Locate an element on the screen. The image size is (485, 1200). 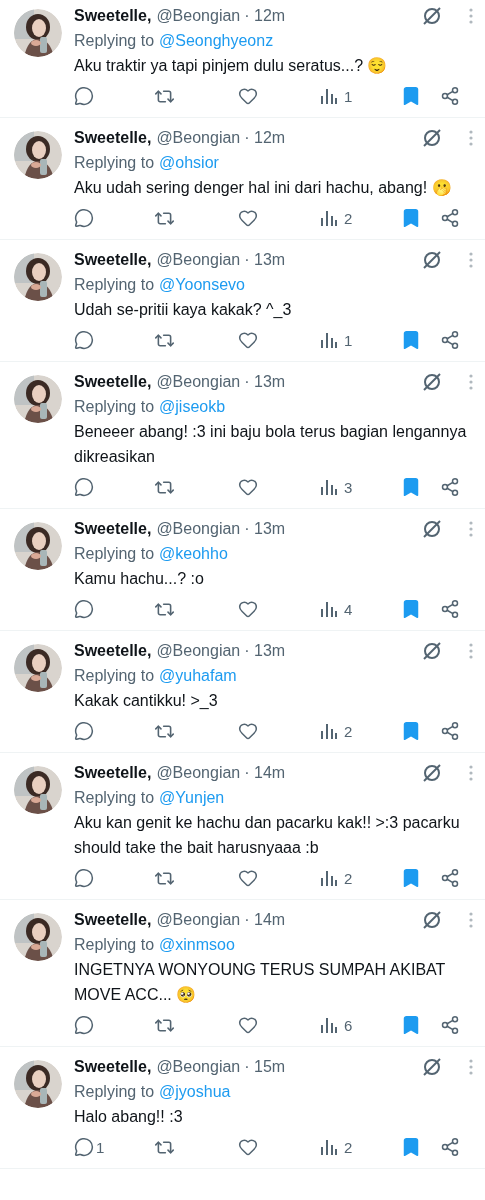
reply-tweet: Sweetelle, @Beongian · 12m Replying to @ohsior Aku udah sering denger hal ini dari hachu, abang! 🫢 2 is located at coordinates (242, 179).